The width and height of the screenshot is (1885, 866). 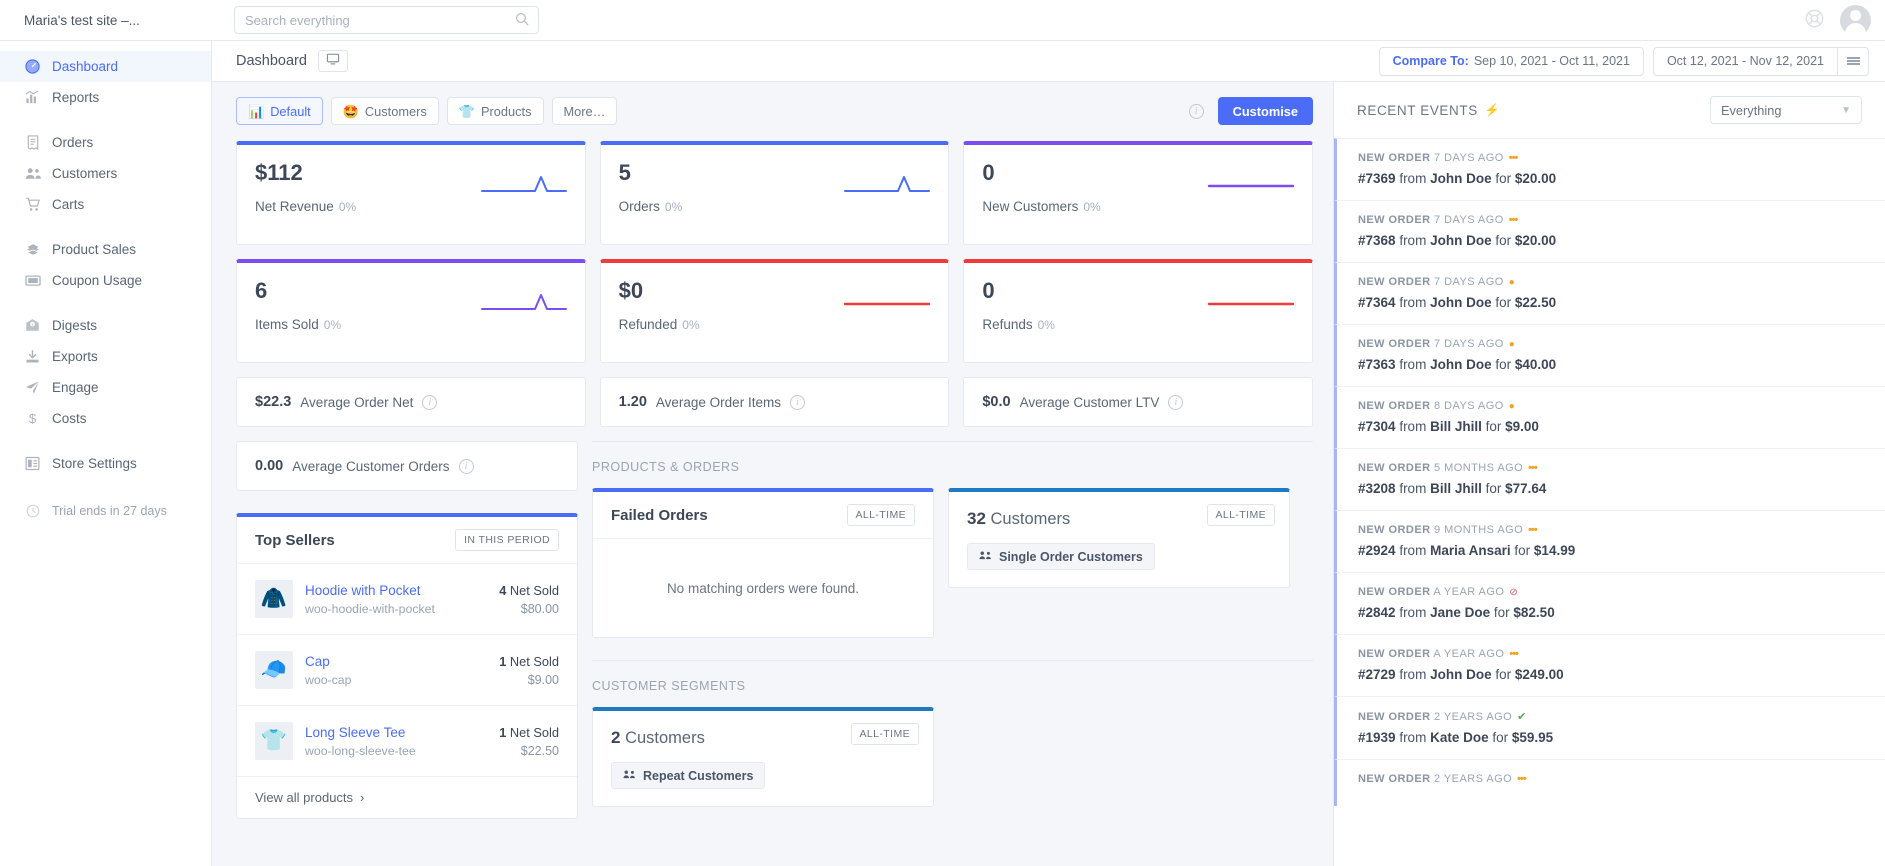 I want to click on event-customer: Kate Doe, so click(x=1459, y=737).